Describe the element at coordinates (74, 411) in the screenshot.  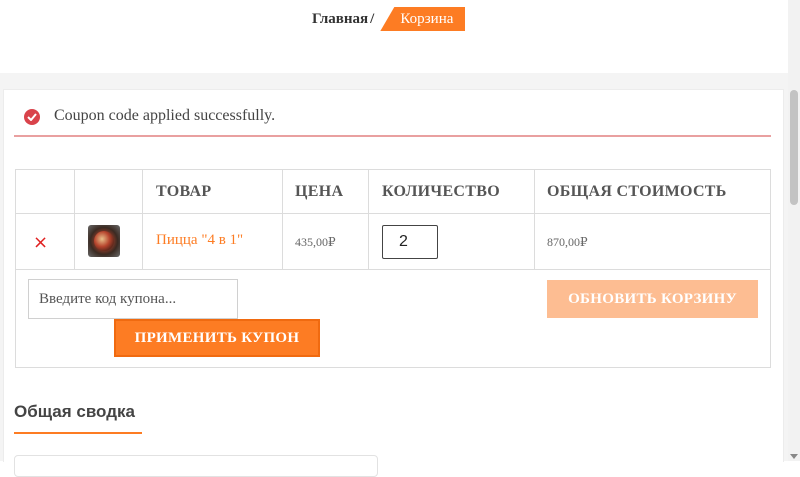
I see `cart-totals-title: Общая сводка` at that location.